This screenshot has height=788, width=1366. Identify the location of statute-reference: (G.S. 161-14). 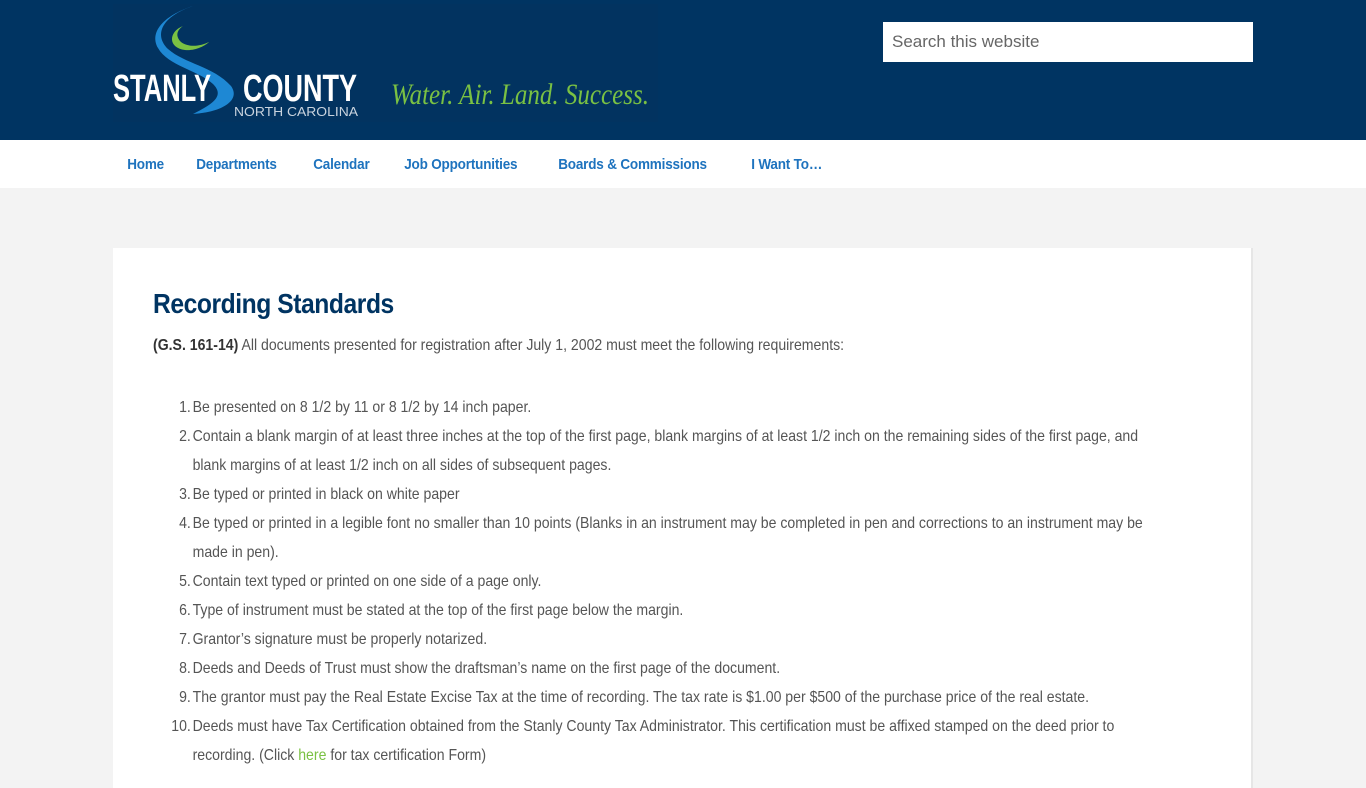
(196, 345).